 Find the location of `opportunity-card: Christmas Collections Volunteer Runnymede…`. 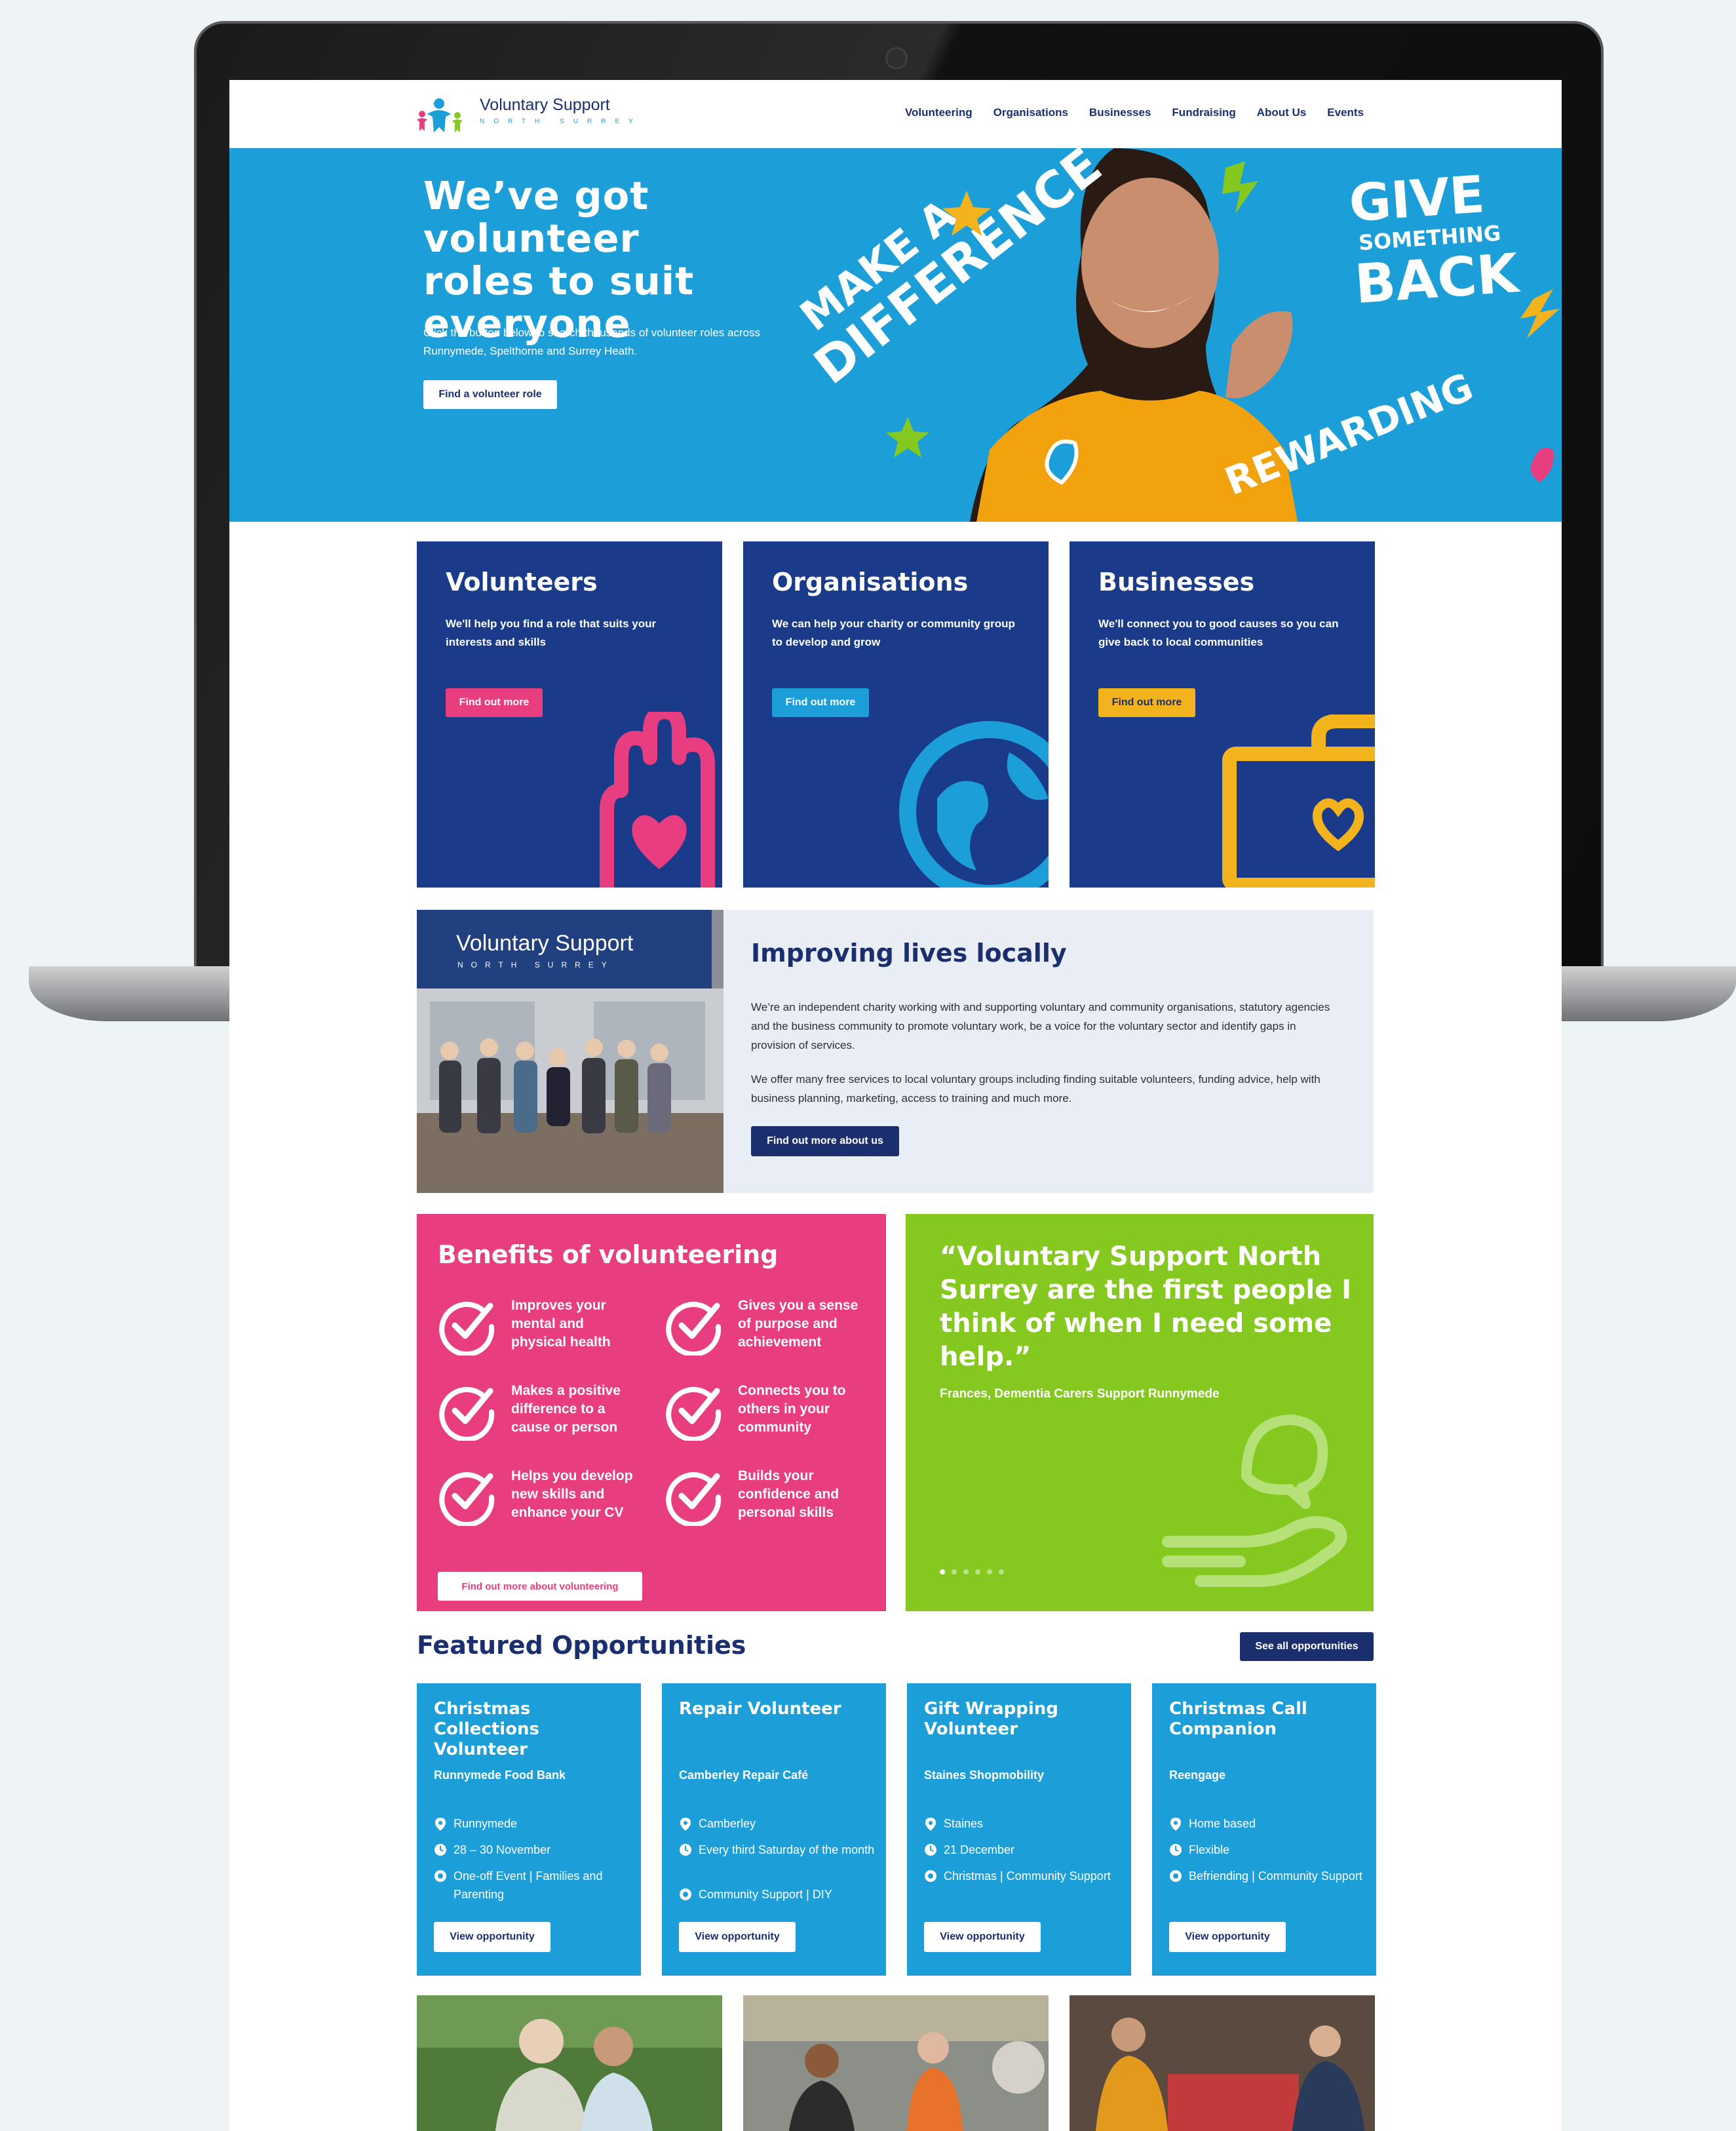

opportunity-card: Christmas Collections Volunteer Runnymede… is located at coordinates (529, 1829).